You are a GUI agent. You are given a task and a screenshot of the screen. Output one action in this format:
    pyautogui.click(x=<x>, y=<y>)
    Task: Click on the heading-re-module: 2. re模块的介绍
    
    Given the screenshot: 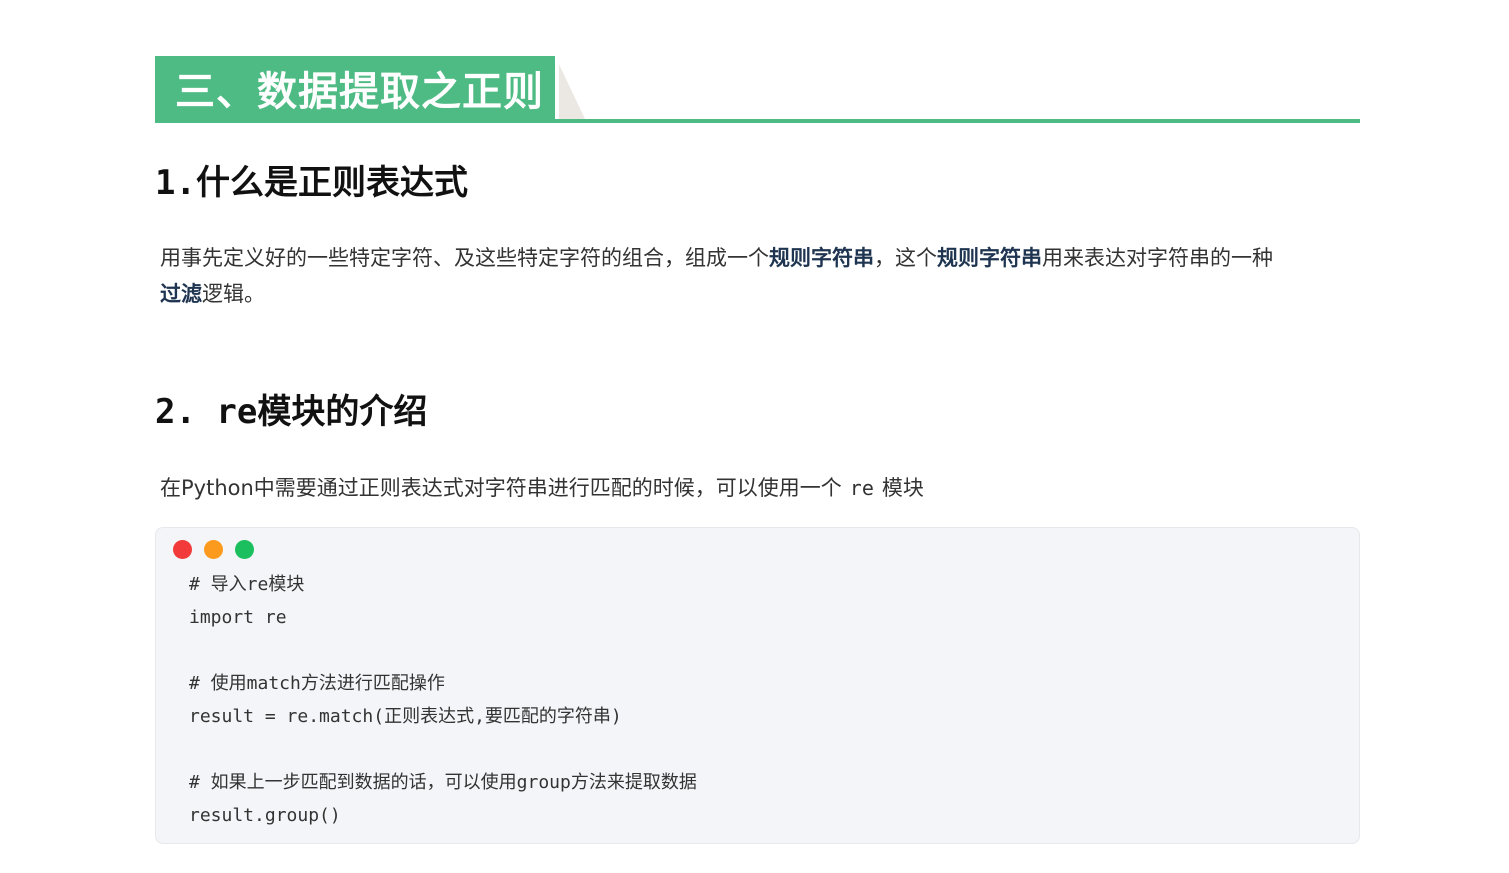 What is the action you would take?
    pyautogui.click(x=291, y=412)
    